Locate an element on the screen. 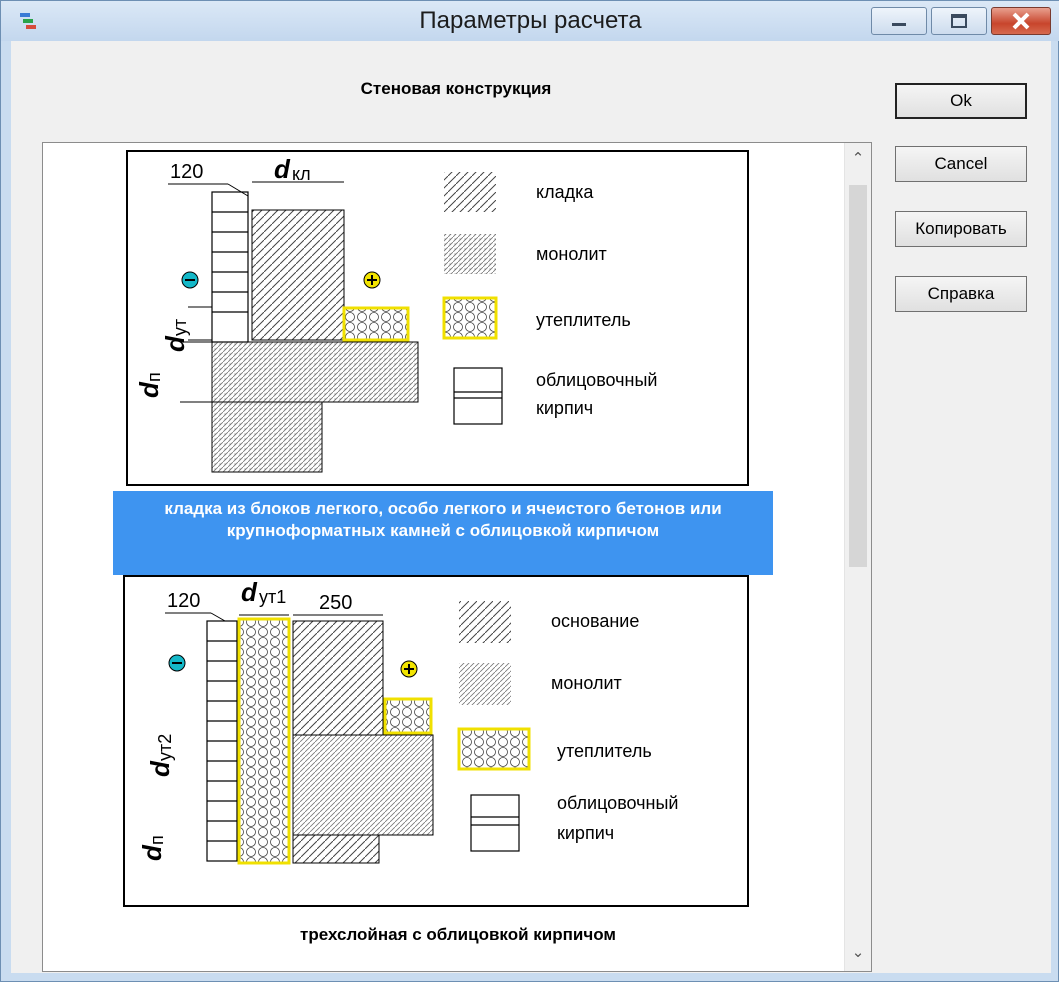 The height and width of the screenshot is (982, 1059). minimize-icon is located at coordinates (899, 24).